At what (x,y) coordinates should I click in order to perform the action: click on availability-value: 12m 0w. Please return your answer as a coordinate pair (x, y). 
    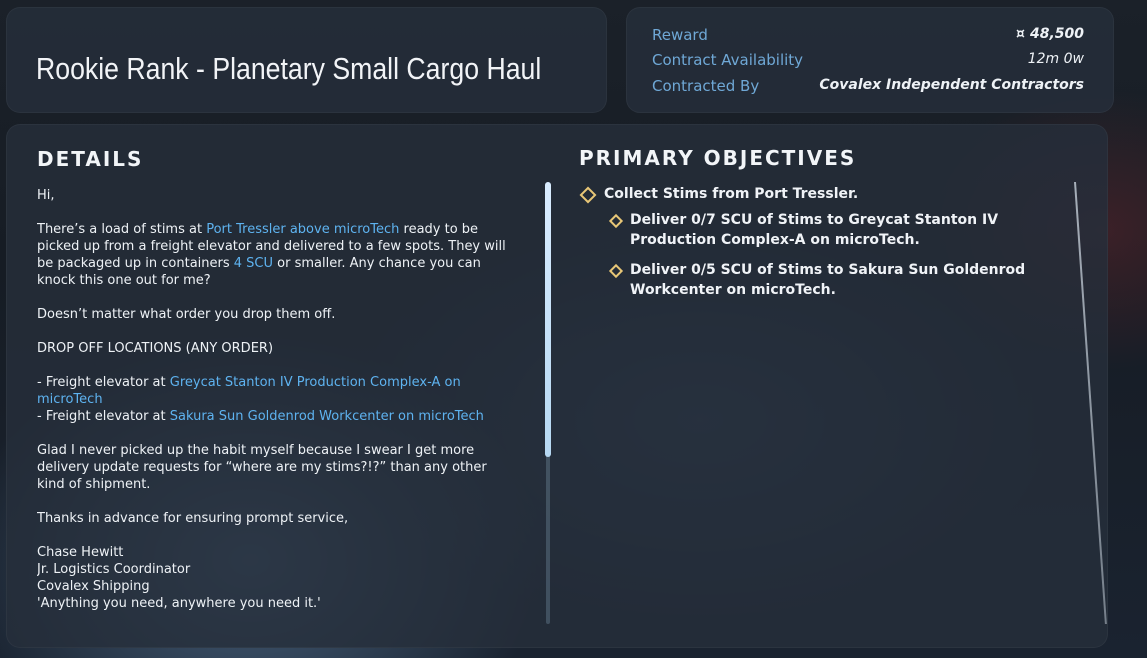
    Looking at the image, I should click on (1055, 59).